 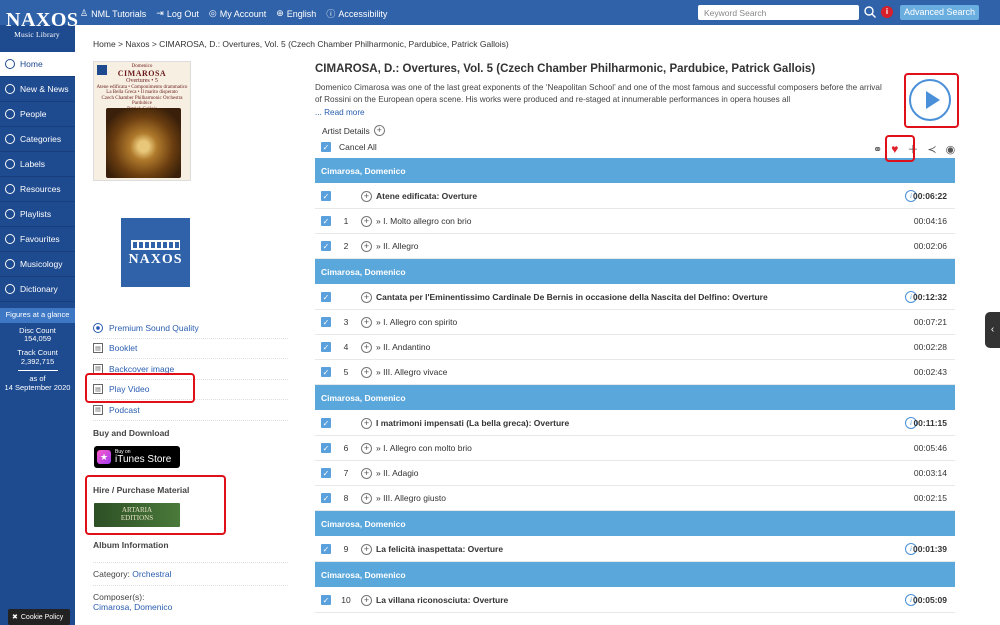 I want to click on divider, so click(x=37, y=371).